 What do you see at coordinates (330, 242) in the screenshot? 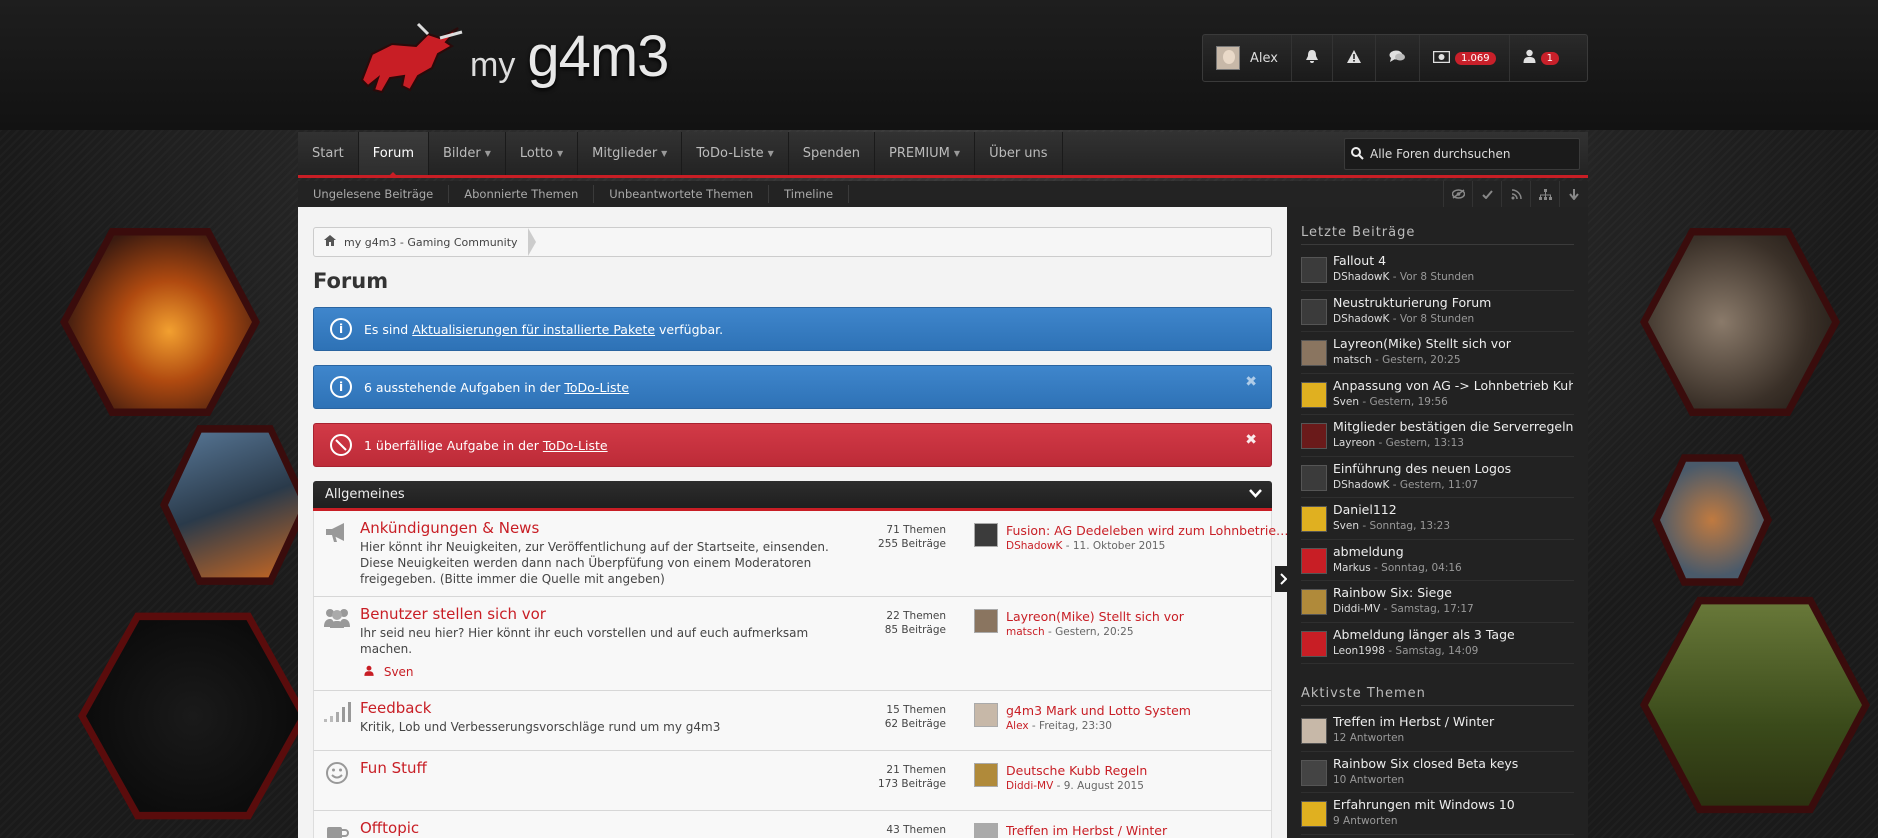
I see `home-icon` at bounding box center [330, 242].